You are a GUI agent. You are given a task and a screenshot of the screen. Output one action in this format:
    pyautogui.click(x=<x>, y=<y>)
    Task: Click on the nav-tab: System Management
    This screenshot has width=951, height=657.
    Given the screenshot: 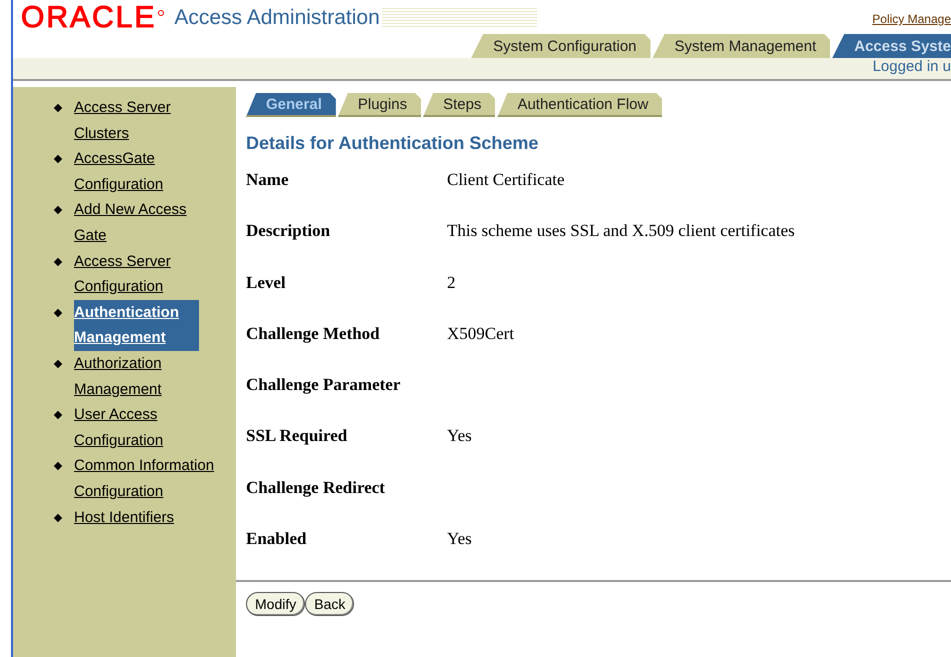 What is the action you would take?
    pyautogui.click(x=741, y=46)
    